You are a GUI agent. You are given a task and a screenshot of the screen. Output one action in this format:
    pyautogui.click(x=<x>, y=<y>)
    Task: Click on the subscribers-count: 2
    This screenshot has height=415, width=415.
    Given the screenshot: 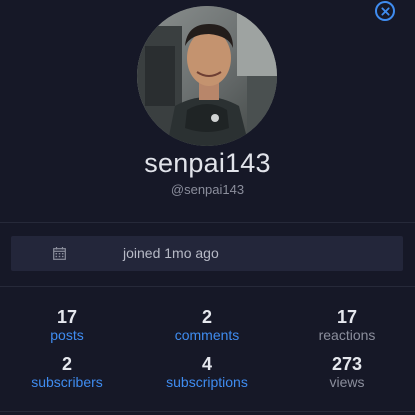 What is the action you would take?
    pyautogui.click(x=66, y=364)
    